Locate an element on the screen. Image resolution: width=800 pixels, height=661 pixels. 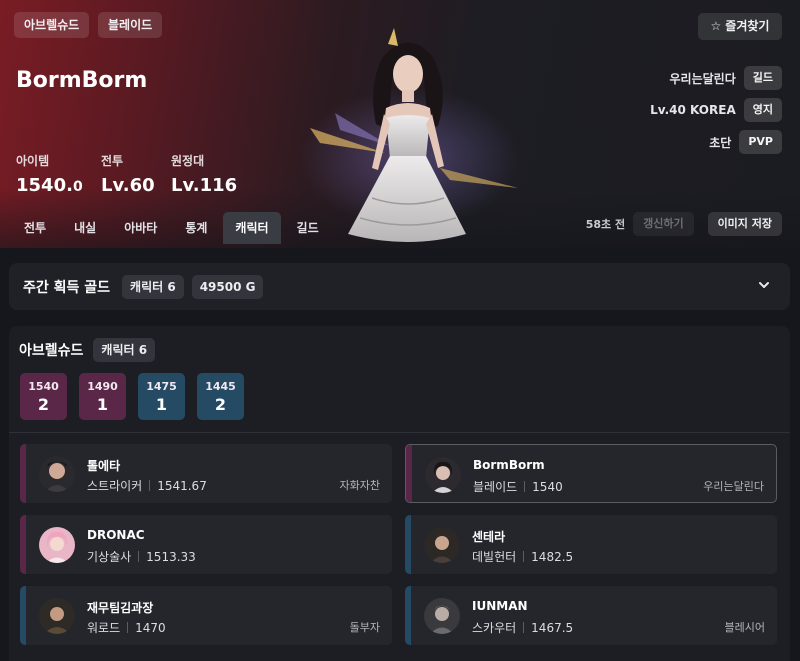
character-level: 1513.33 is located at coordinates (171, 556).